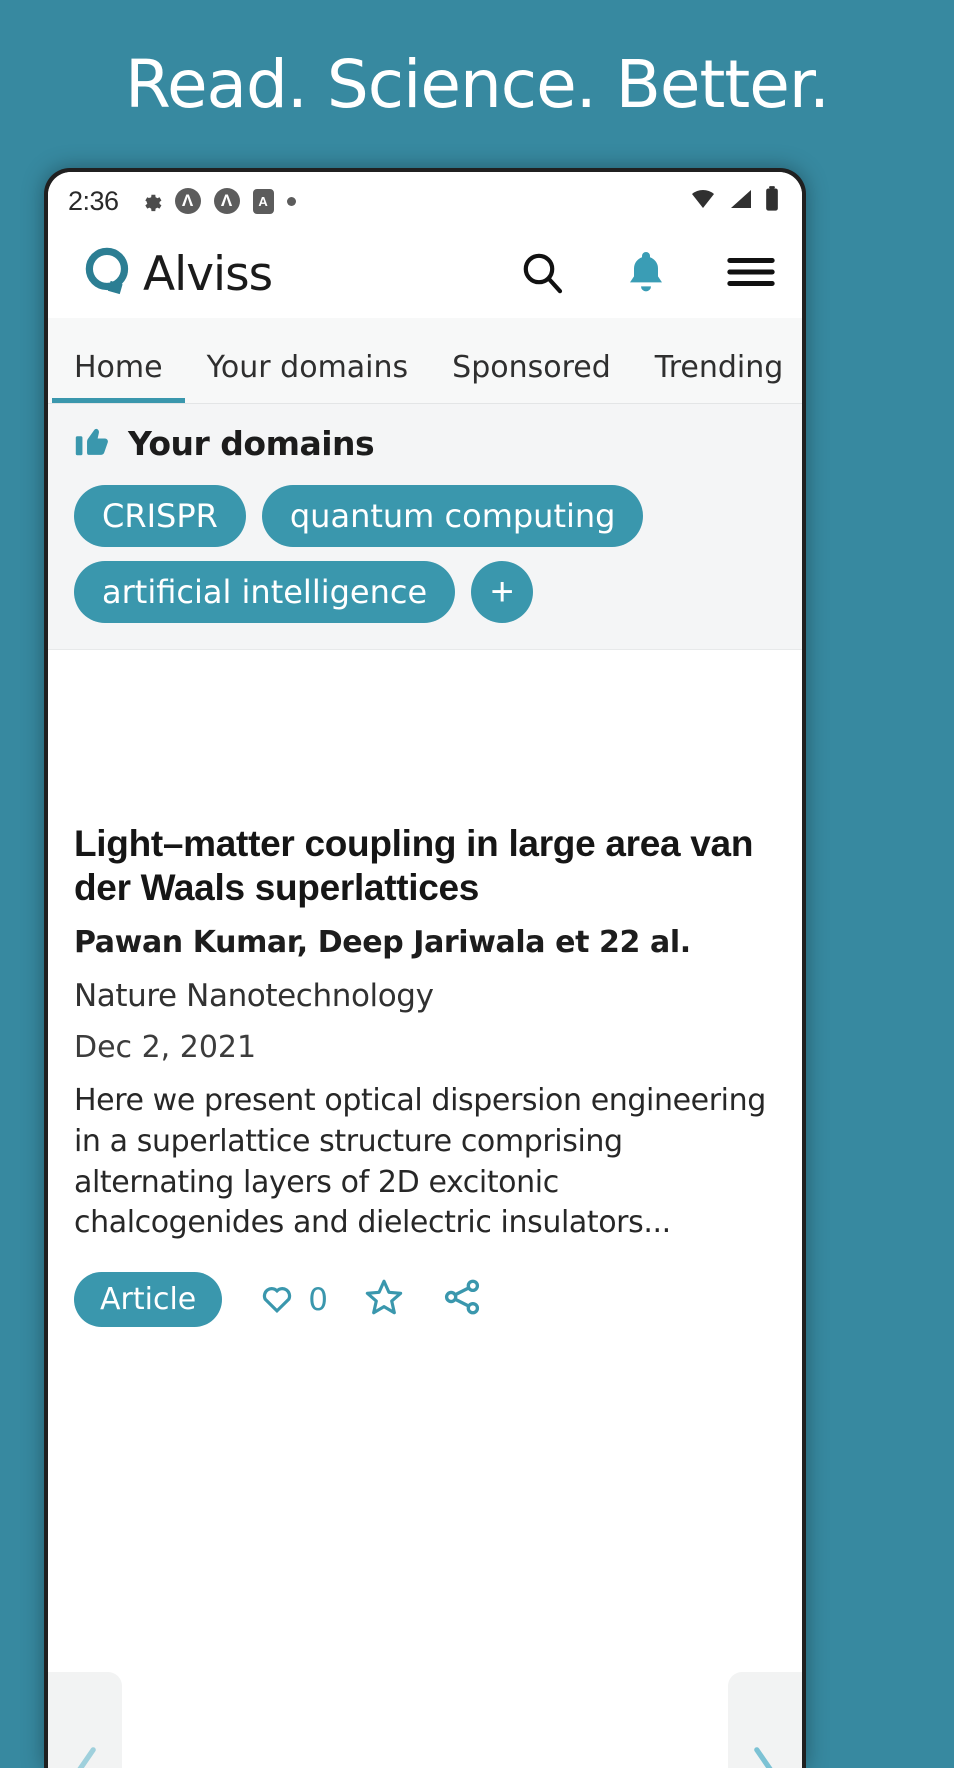  I want to click on thumbs-up-icon, so click(94, 443).